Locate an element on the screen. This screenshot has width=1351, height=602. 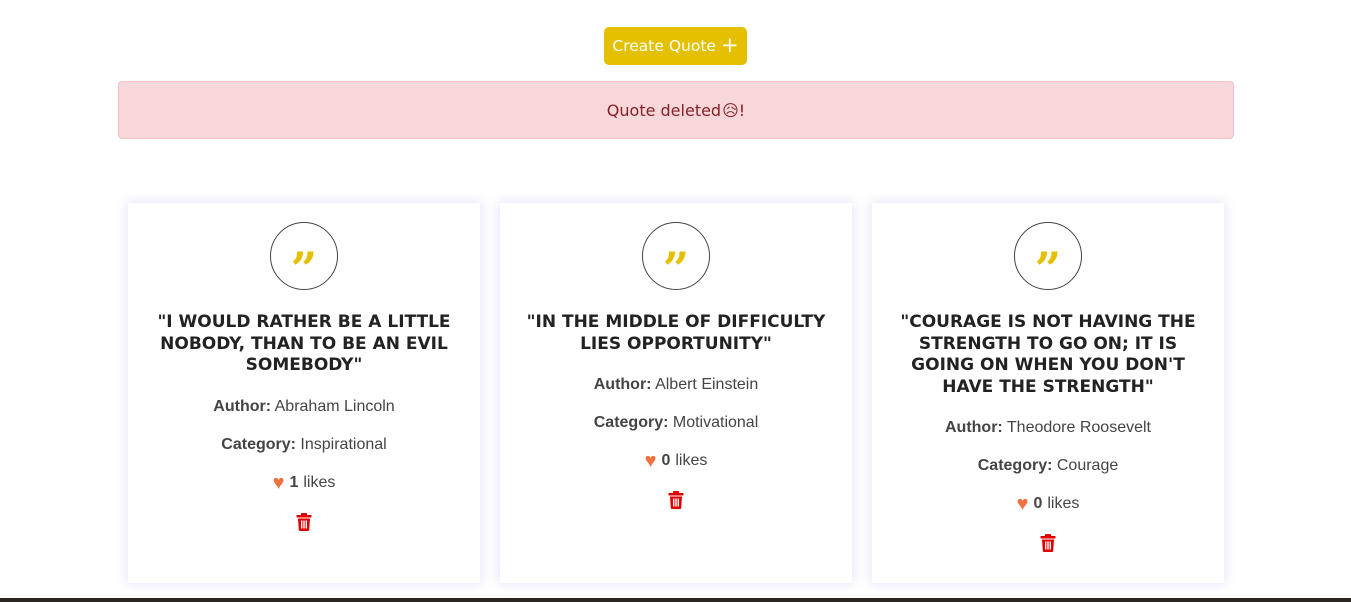
sad-face-icon: 😥 is located at coordinates (730, 110).